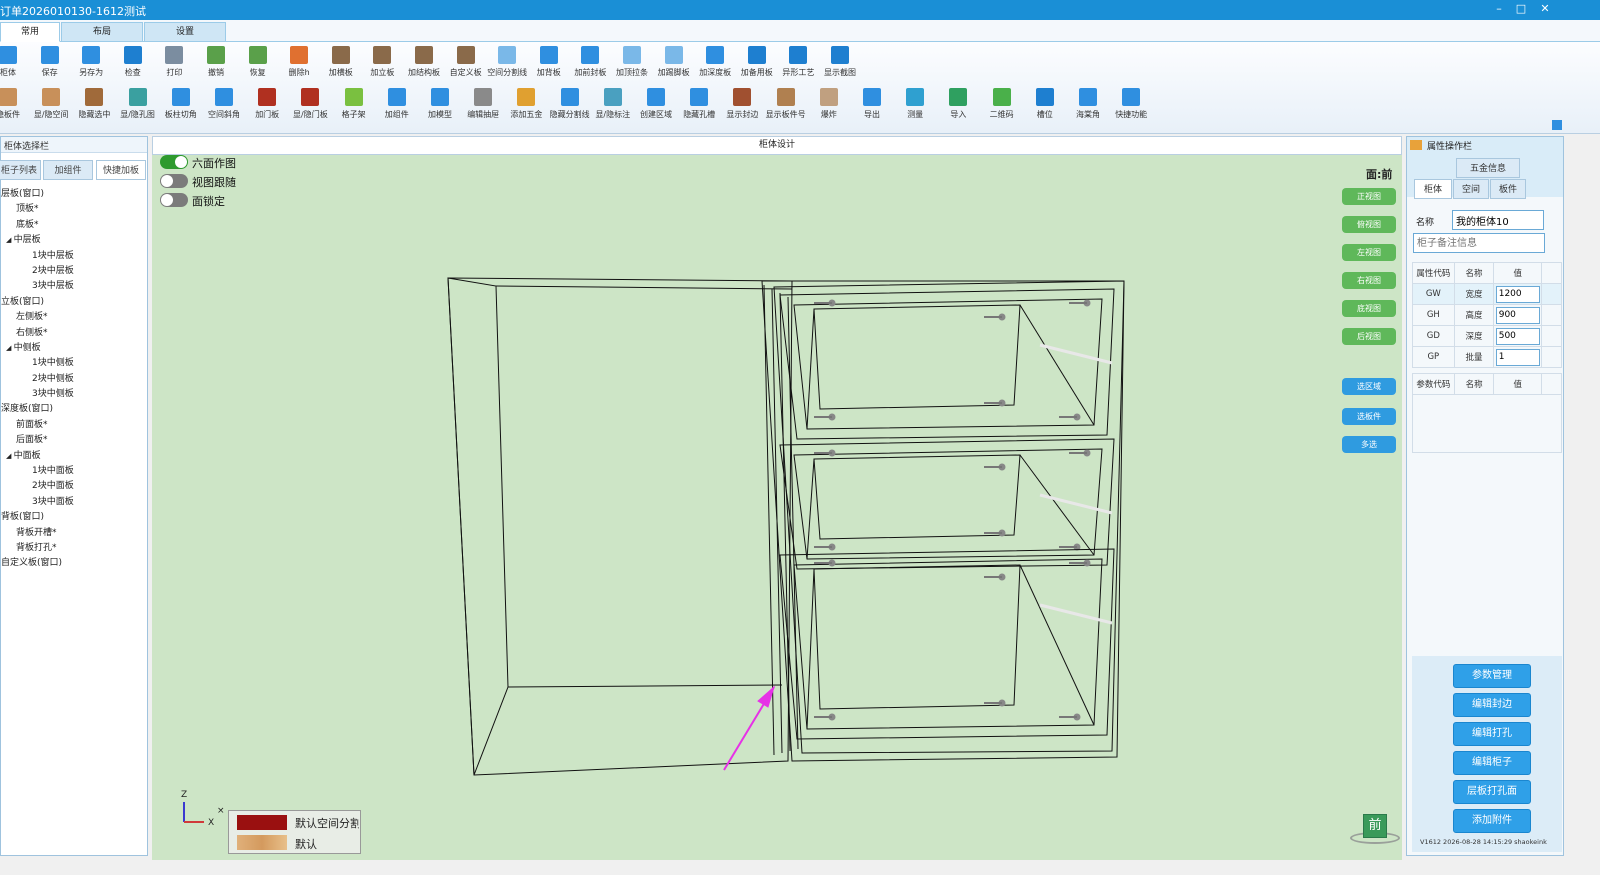  What do you see at coordinates (1517, 294) in the screenshot?
I see `width-value-input` at bounding box center [1517, 294].